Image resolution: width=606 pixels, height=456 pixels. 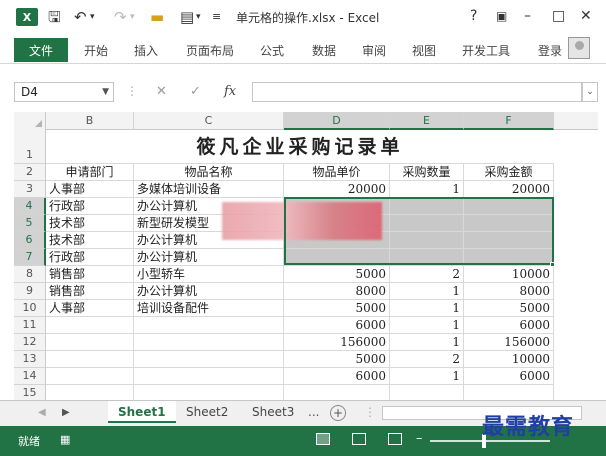 What do you see at coordinates (395, 439) in the screenshot?
I see `page-break-view-button` at bounding box center [395, 439].